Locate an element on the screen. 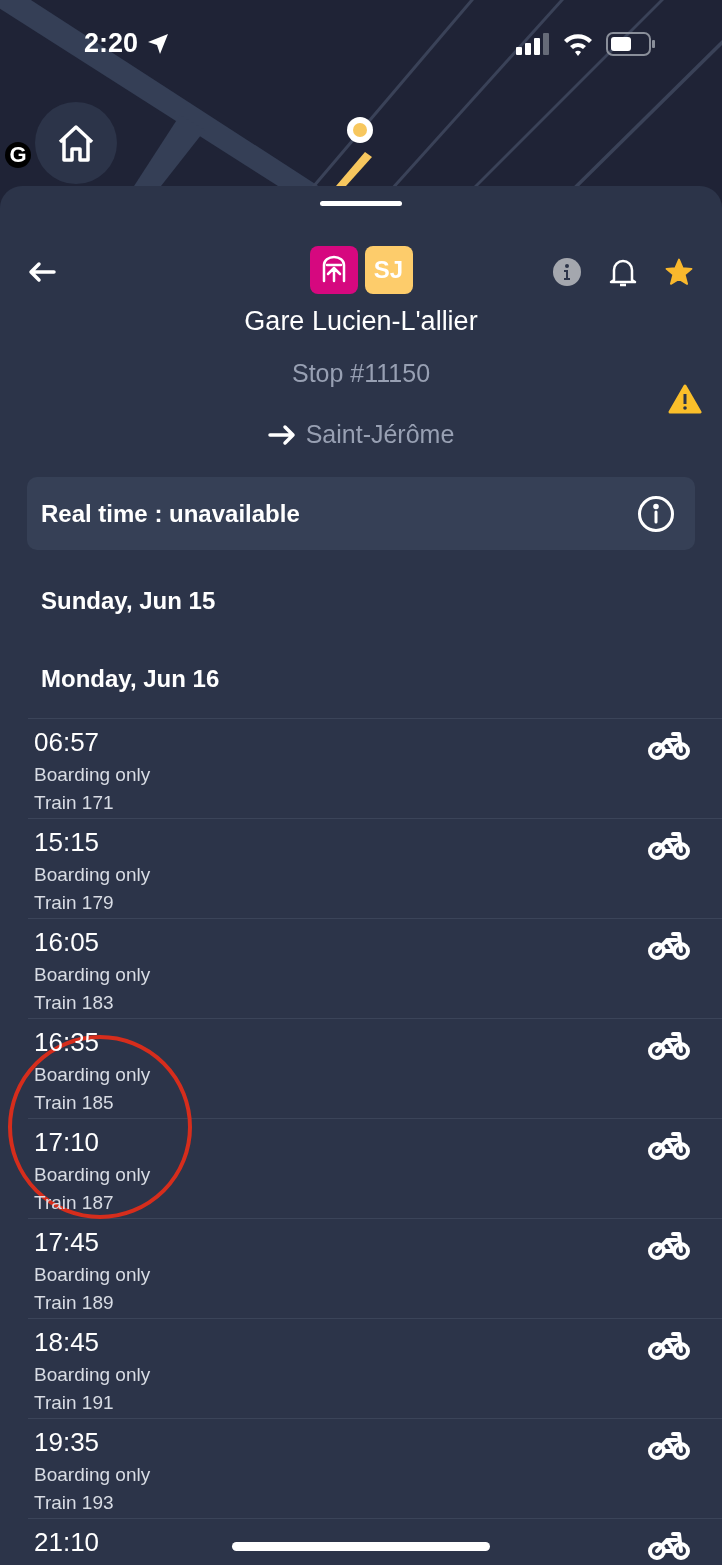 The image size is (722, 1565). departure-detail: Train 171 is located at coordinates (74, 803).